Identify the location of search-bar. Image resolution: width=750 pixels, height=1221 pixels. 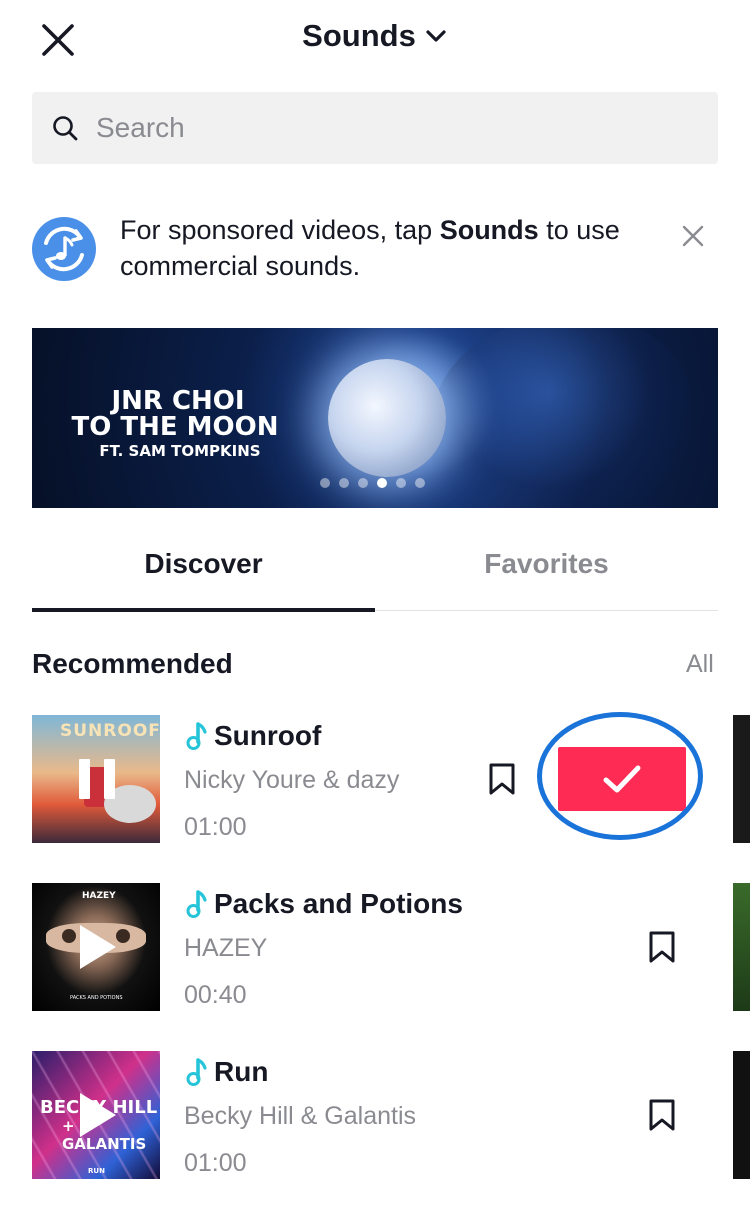
(375, 128).